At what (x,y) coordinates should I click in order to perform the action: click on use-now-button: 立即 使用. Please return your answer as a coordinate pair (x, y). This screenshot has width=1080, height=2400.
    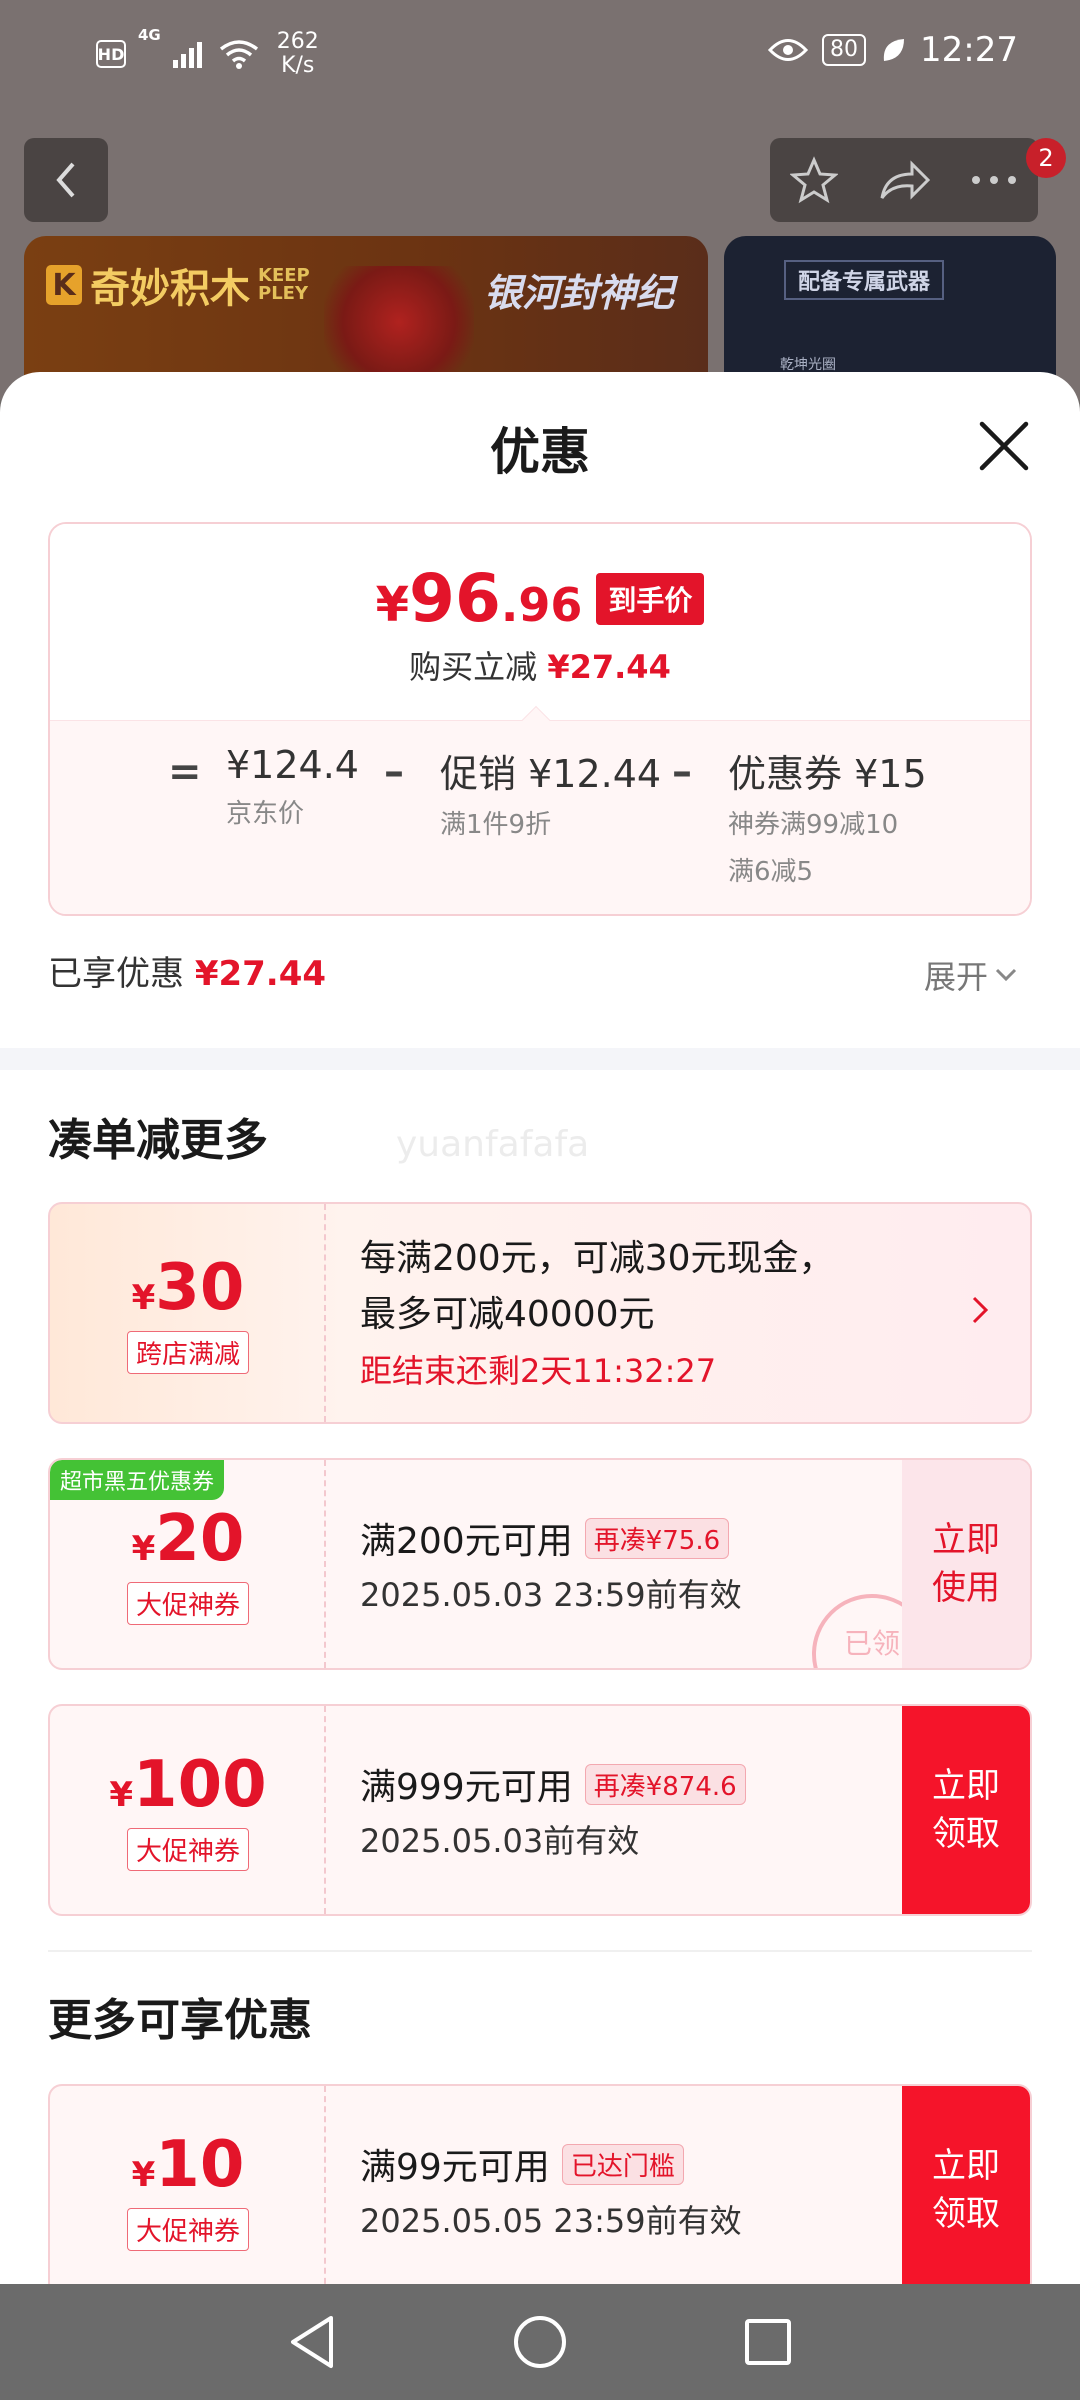
    Looking at the image, I should click on (966, 1564).